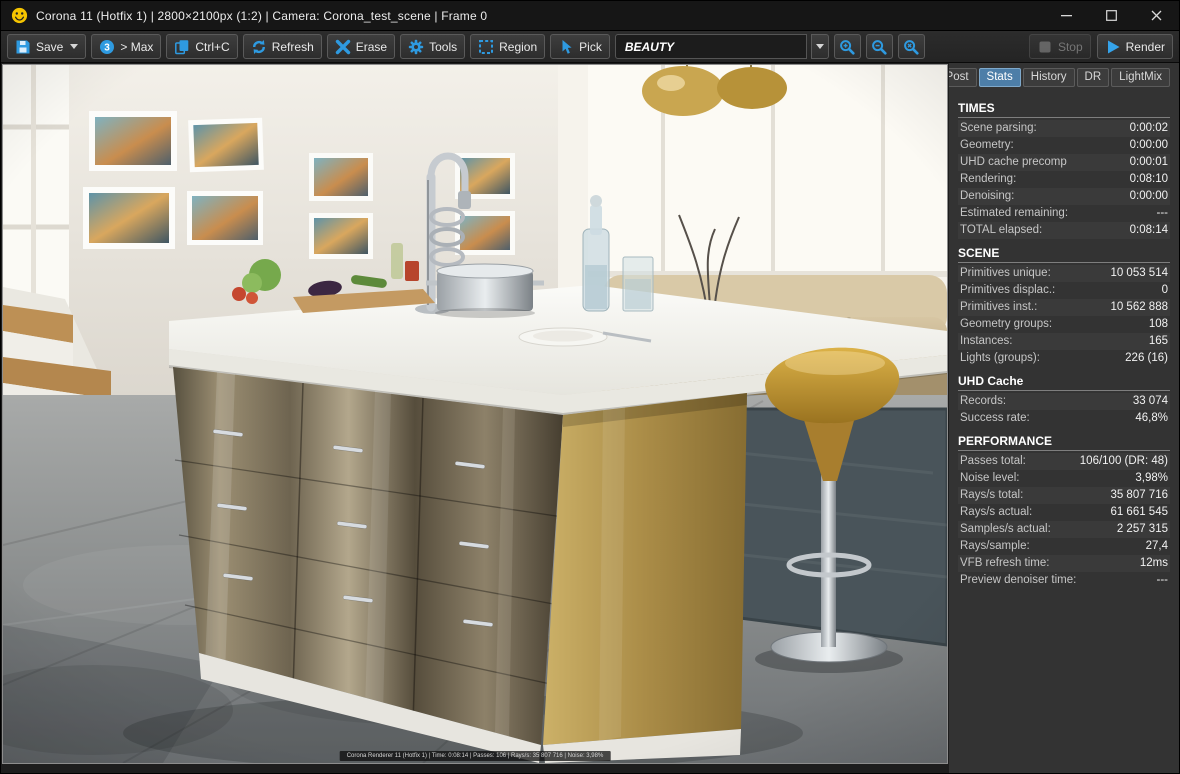 The height and width of the screenshot is (774, 1180). Describe the element at coordinates (137, 46) in the screenshot. I see `downscale-max-label: > Max` at that location.